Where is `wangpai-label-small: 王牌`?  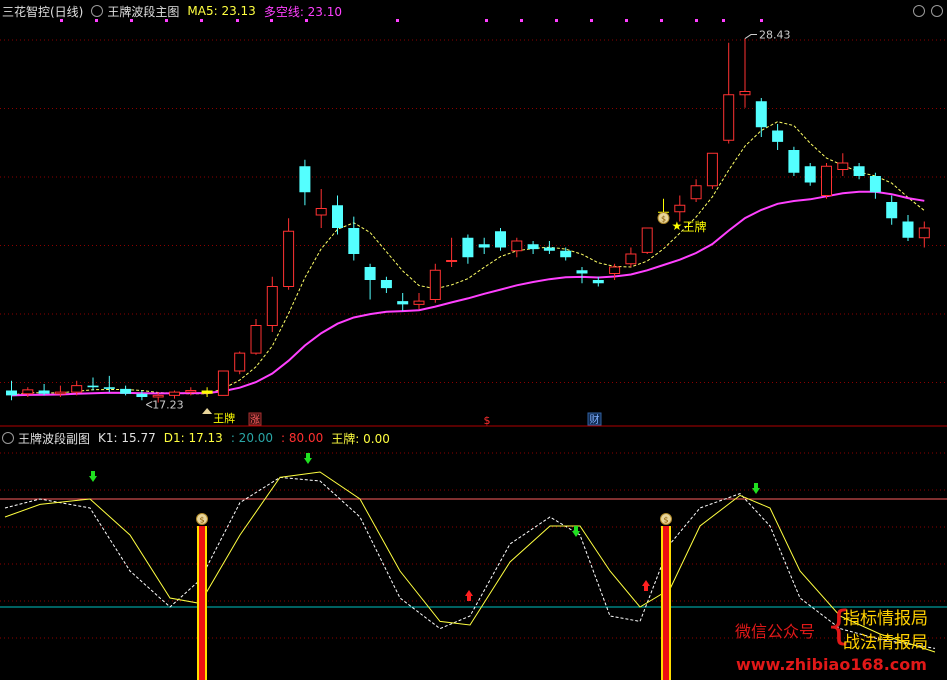
wangpai-label-small: 王牌 is located at coordinates (224, 418).